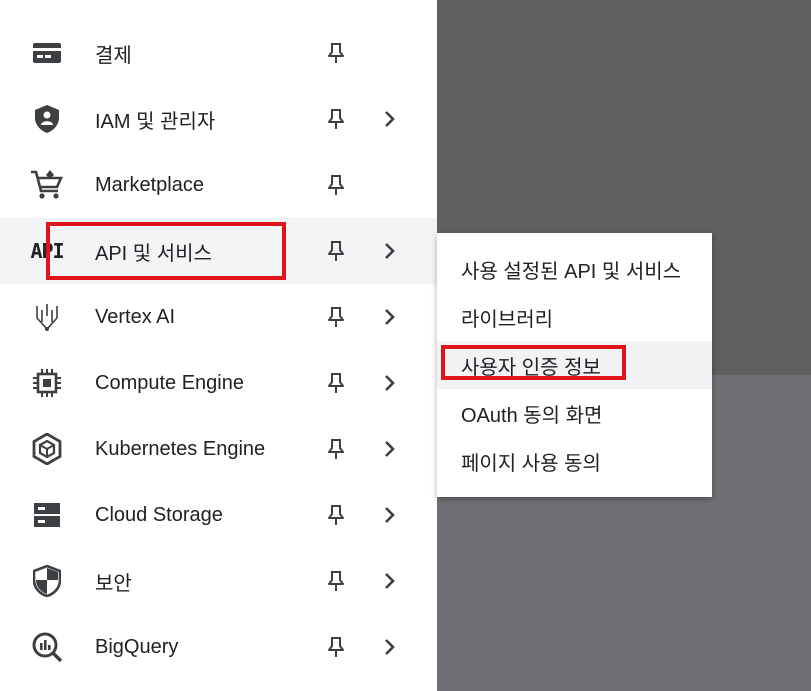  Describe the element at coordinates (155, 121) in the screenshot. I see `nav-item-label: IAM 및 관리자` at that location.